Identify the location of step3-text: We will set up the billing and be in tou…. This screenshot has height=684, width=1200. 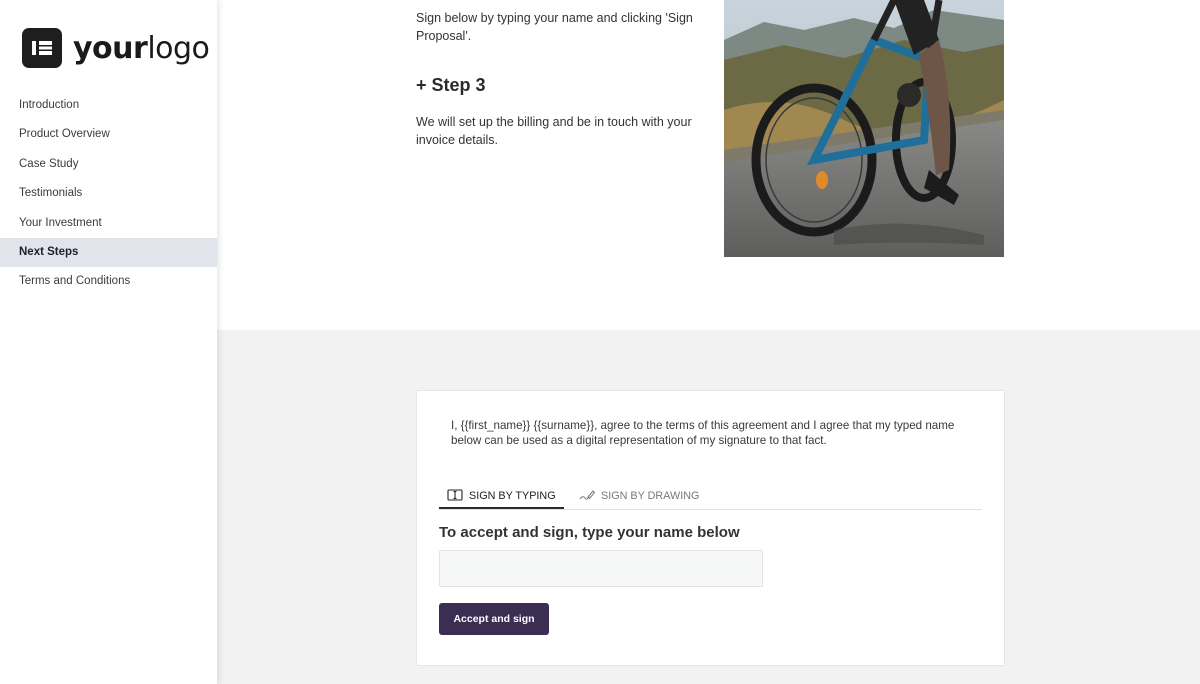
(554, 131).